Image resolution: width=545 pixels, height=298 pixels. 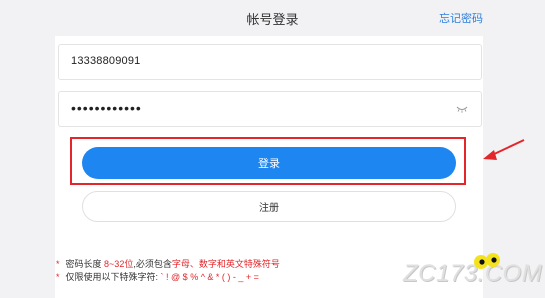 I want to click on eye-closed-icon, so click(x=462, y=109).